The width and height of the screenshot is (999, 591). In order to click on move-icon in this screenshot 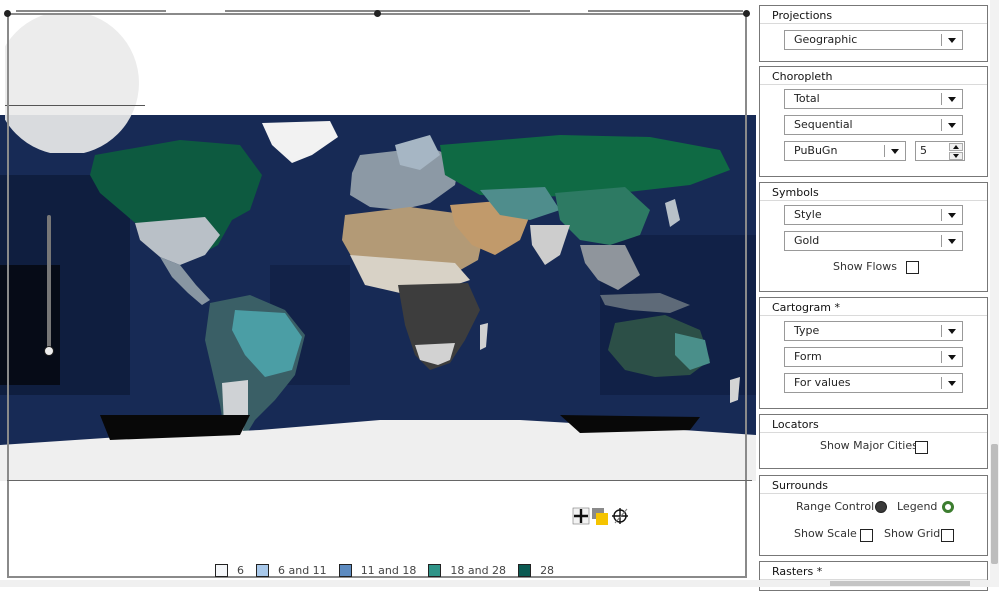, I will do `click(581, 516)`.